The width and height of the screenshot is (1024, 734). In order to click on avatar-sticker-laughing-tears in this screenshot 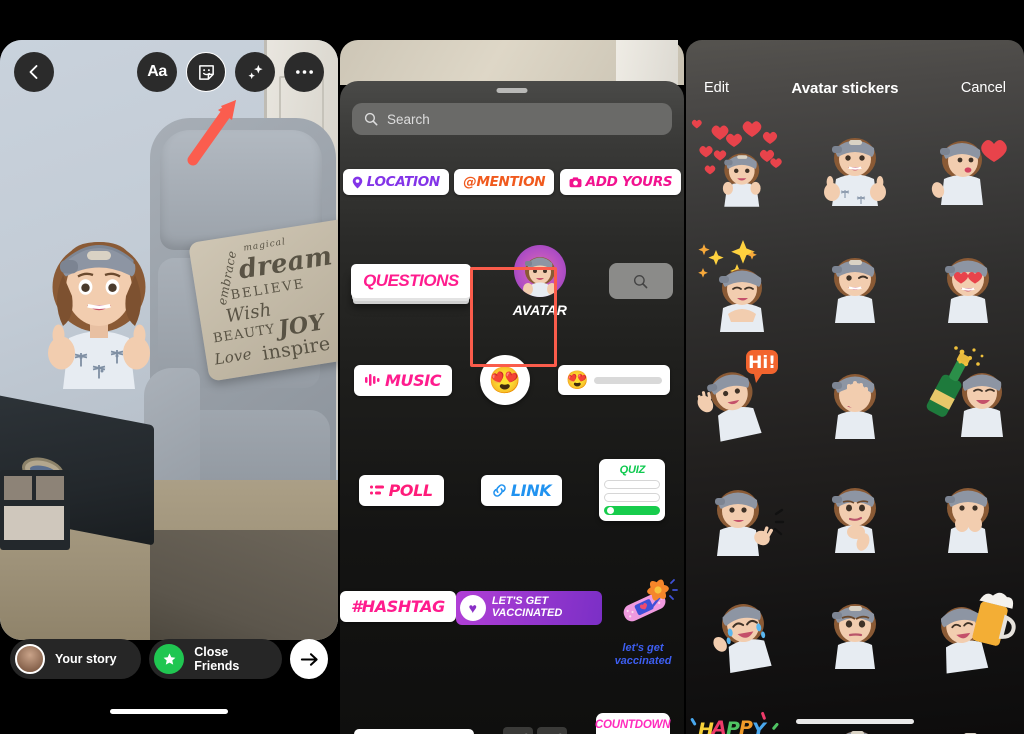, I will do `click(742, 628)`.